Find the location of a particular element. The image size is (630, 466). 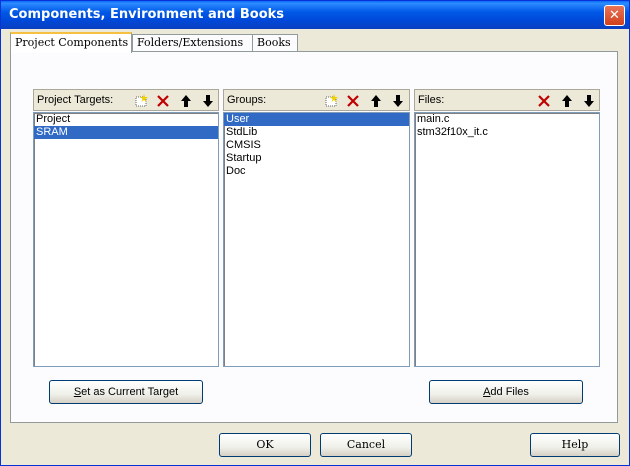

list-item-cmsis: CMSIS is located at coordinates (316, 145).